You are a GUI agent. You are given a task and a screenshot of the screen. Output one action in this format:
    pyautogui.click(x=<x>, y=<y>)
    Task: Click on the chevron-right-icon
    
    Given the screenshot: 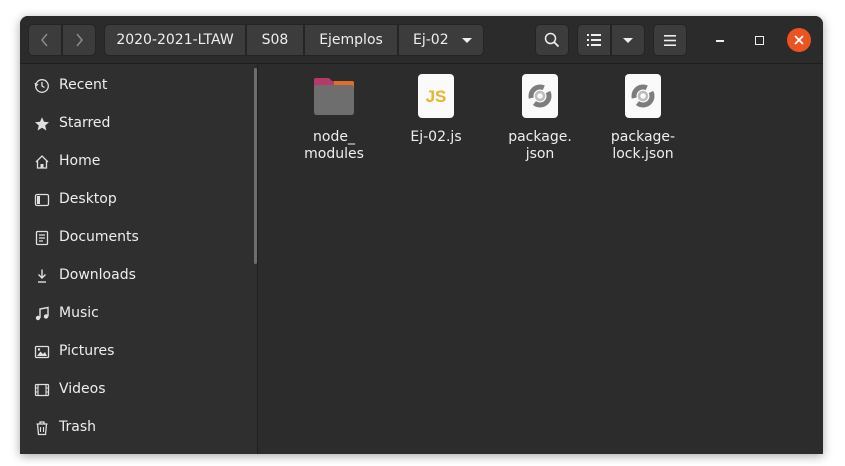 What is the action you would take?
    pyautogui.click(x=79, y=40)
    